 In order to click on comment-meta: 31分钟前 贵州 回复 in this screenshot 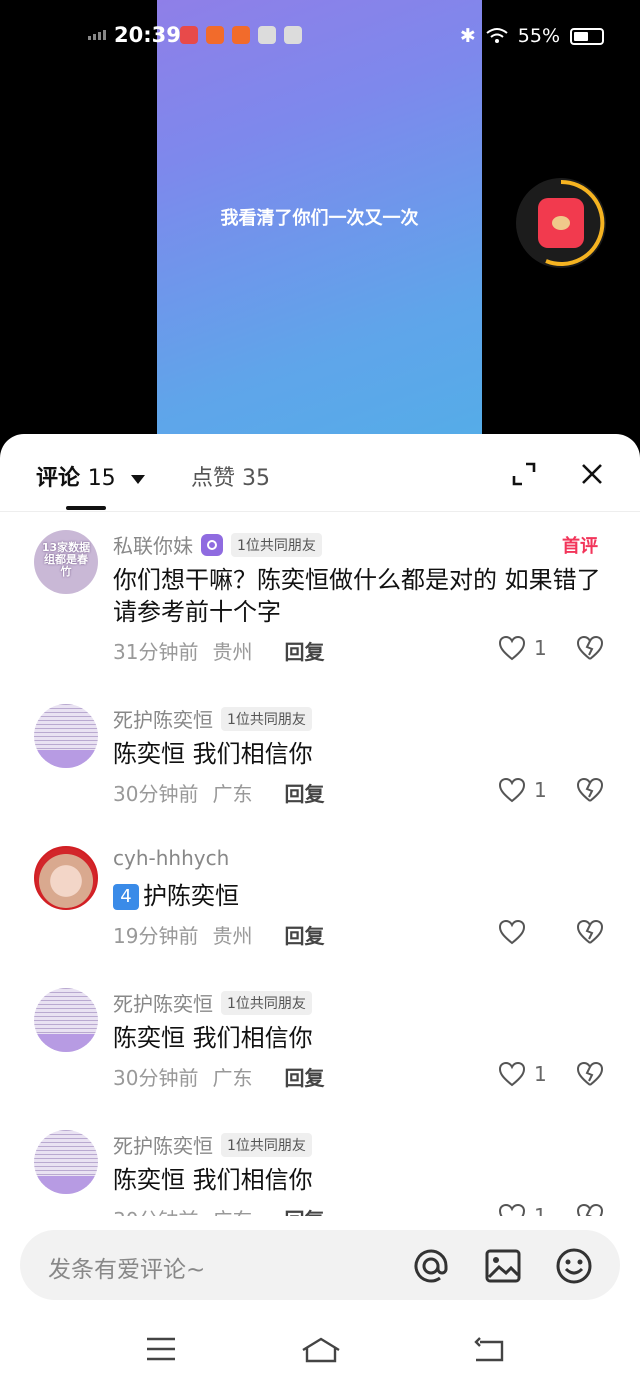, I will do `click(218, 650)`.